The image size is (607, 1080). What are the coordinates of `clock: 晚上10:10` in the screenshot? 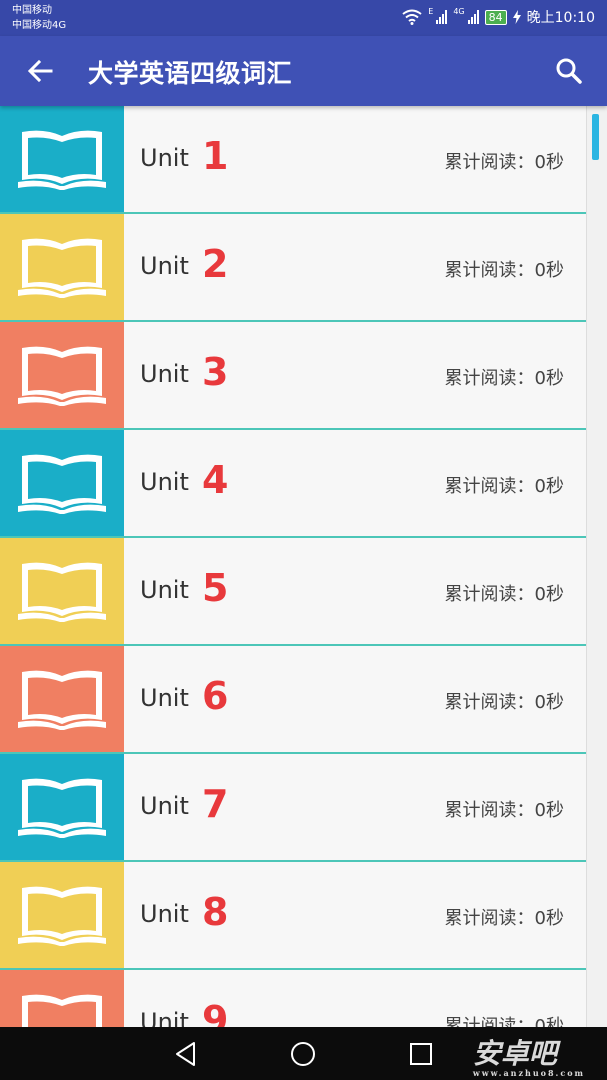 It's located at (560, 18).